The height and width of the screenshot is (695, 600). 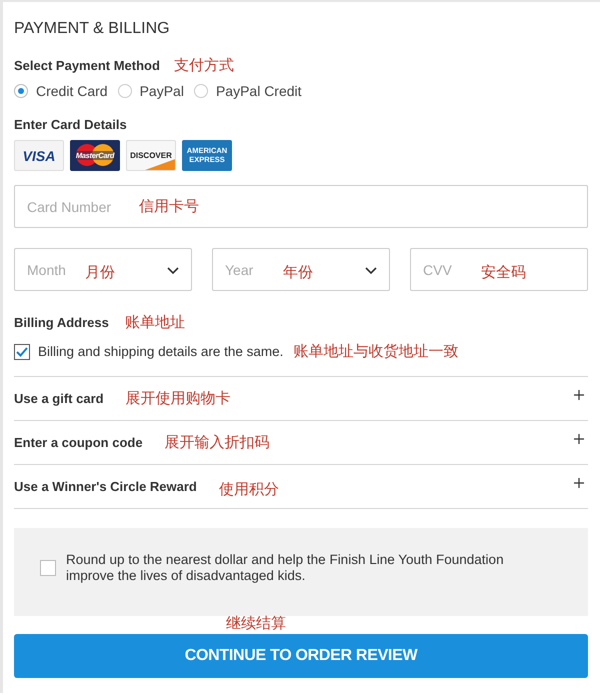 I want to click on radio-option: PayPal Credit, so click(x=248, y=91).